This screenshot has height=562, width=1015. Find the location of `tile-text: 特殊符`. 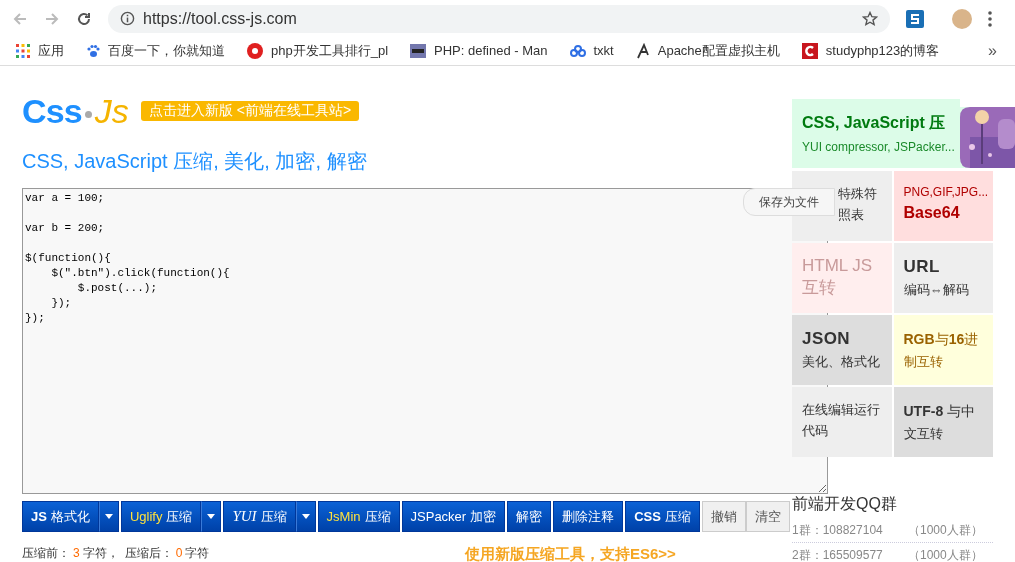

tile-text: 特殊符 is located at coordinates (857, 194).